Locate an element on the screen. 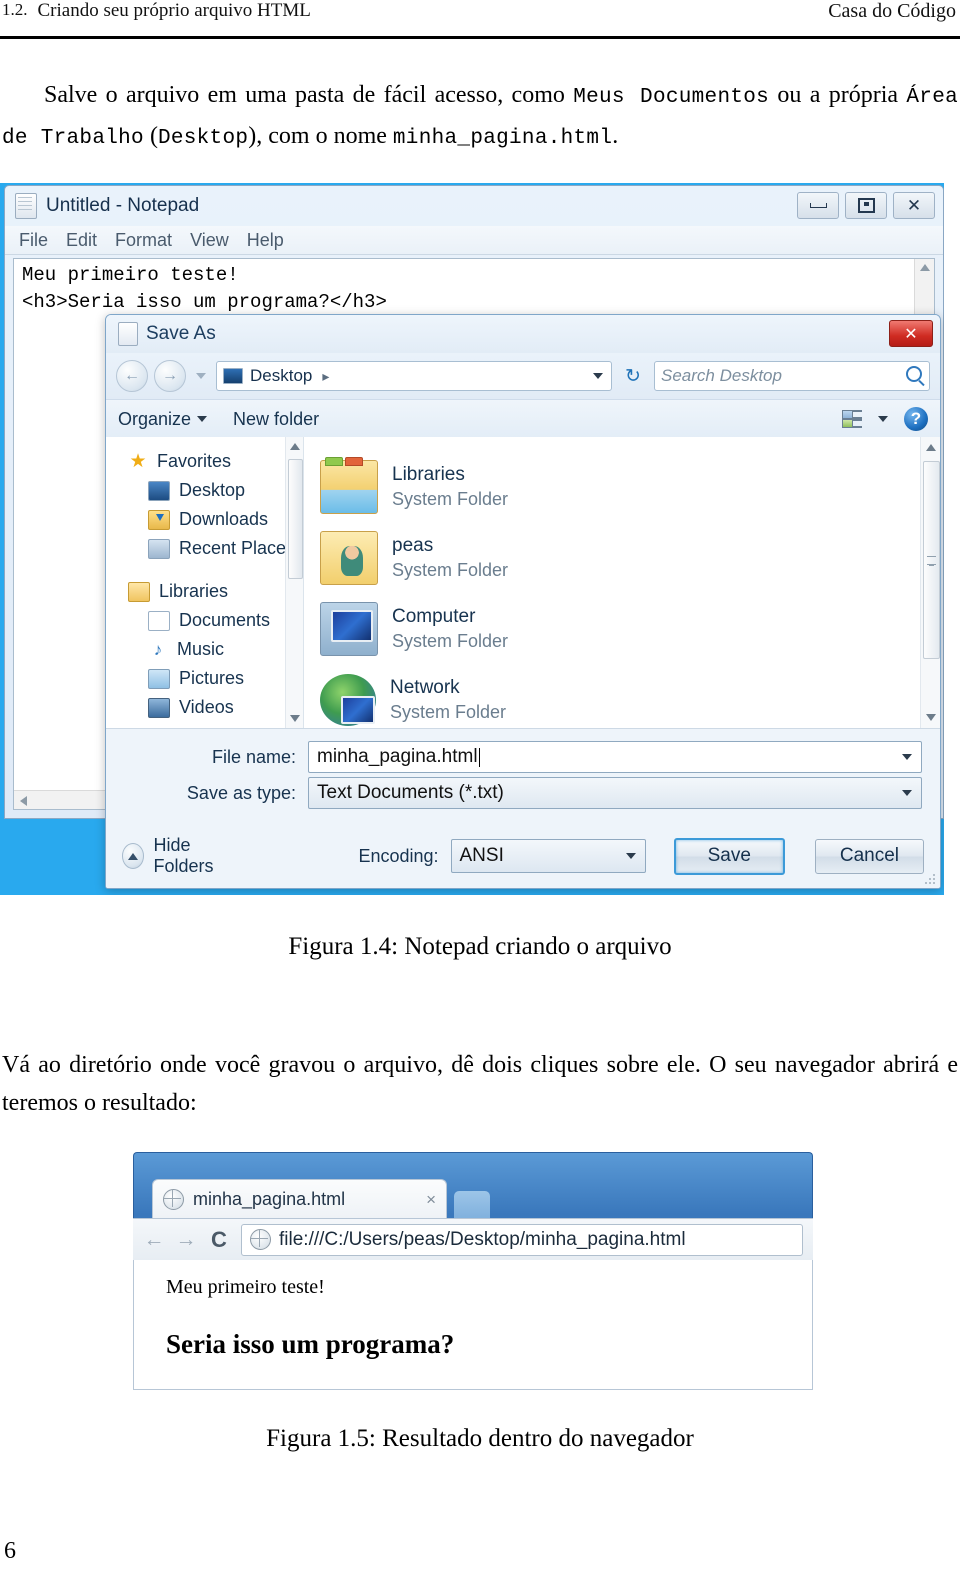 Image resolution: width=960 pixels, height=1579 pixels. section-title: Criando seu próprio arquivo HTML is located at coordinates (174, 10).